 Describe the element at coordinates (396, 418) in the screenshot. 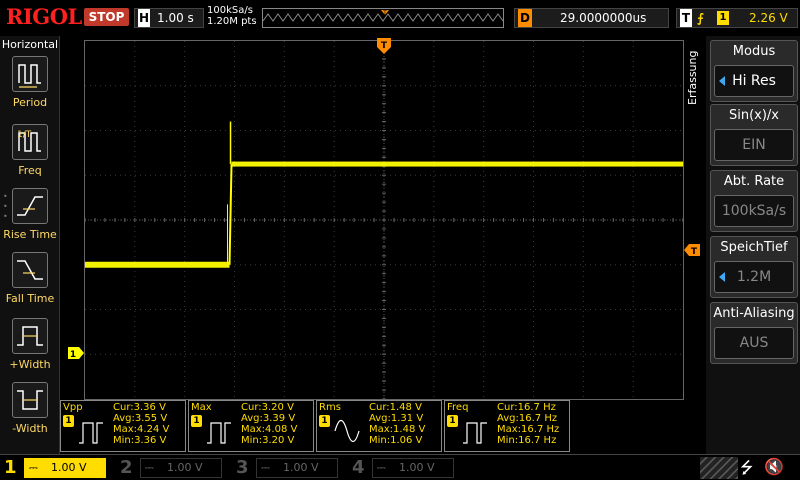

I see `measurement-avg: Avg:1.31 V` at that location.